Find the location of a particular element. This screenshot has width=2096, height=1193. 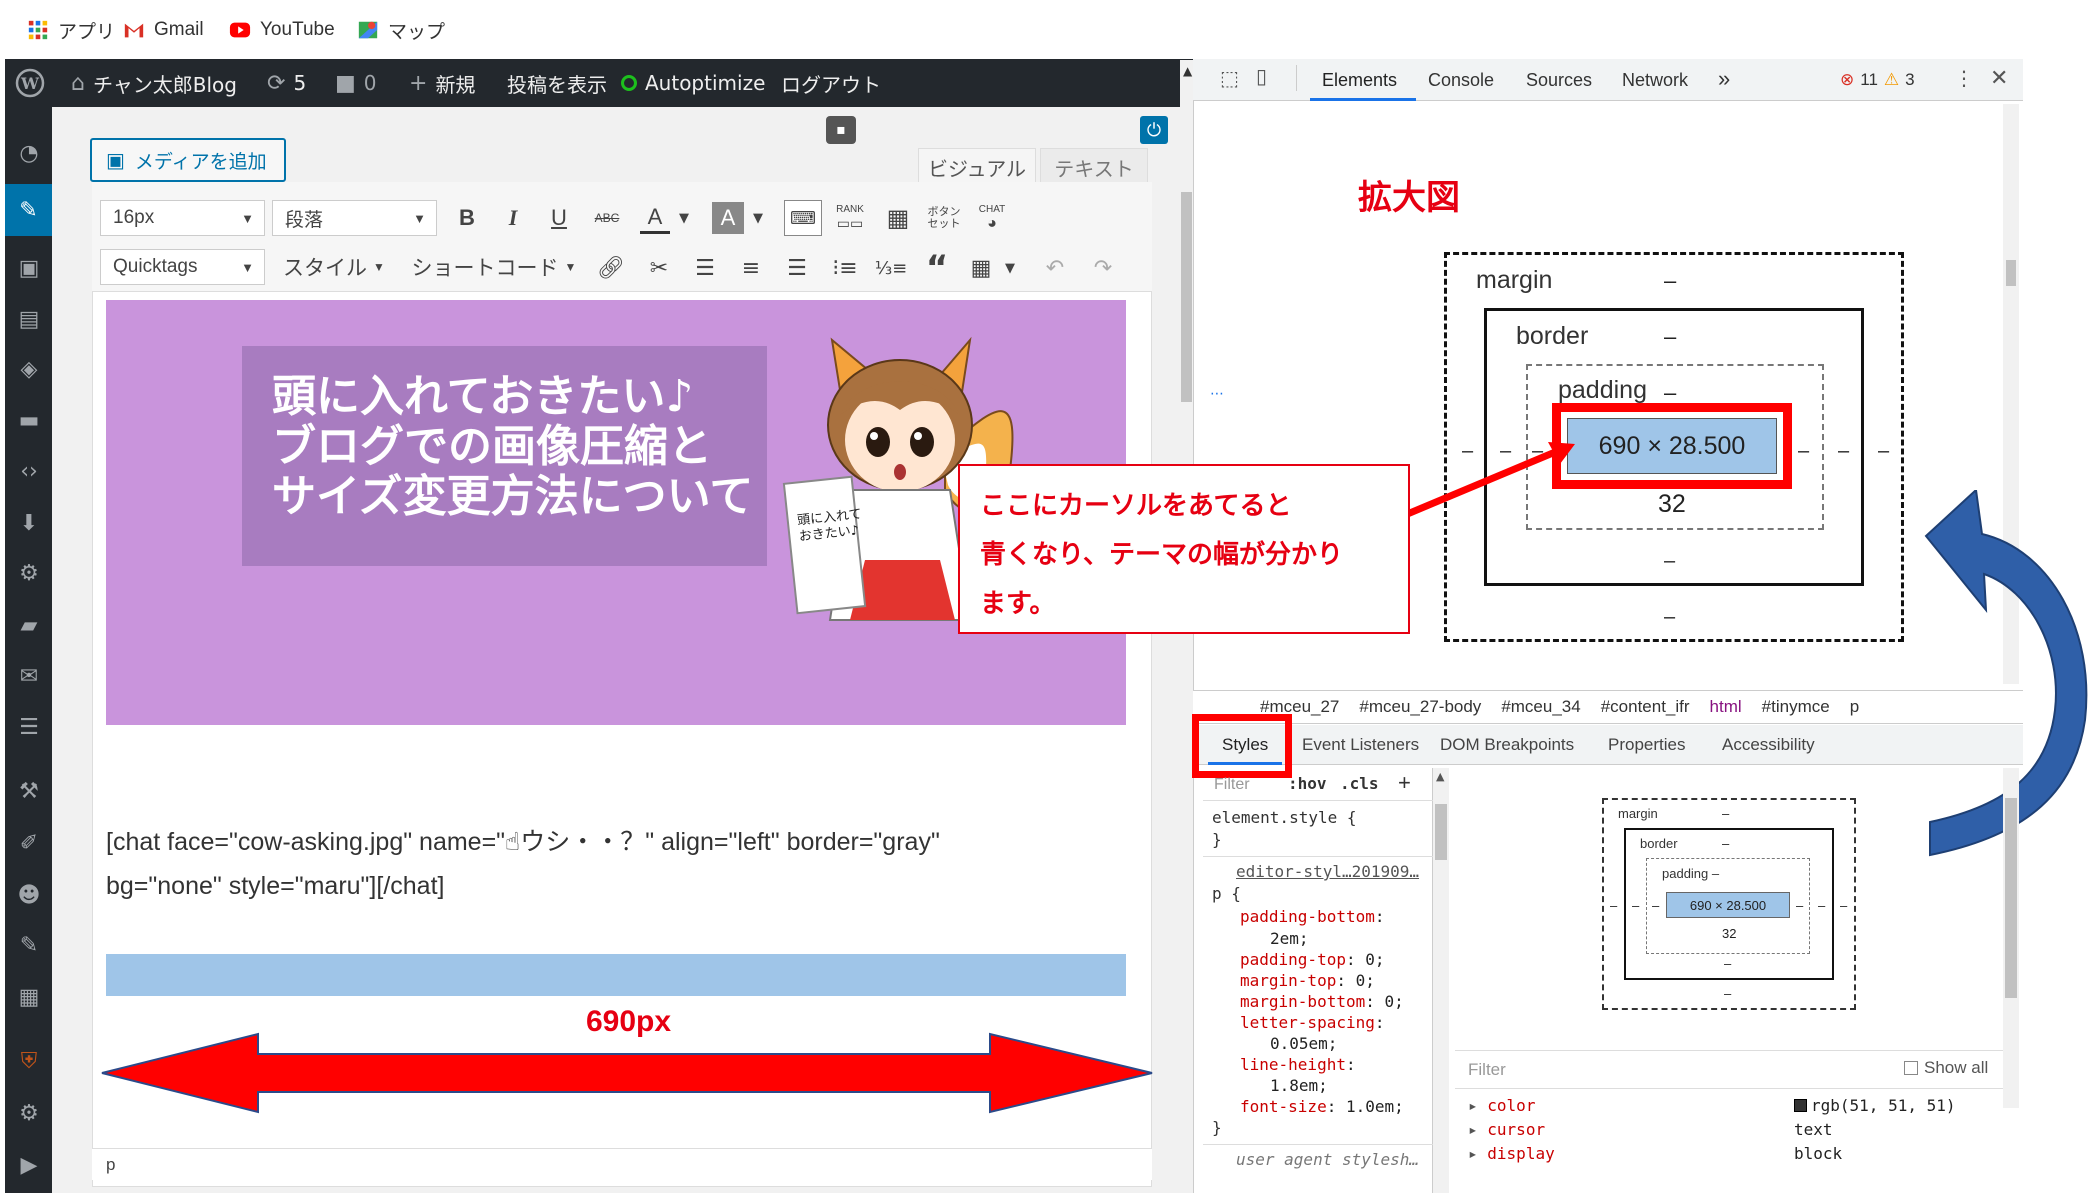

elements-scroll-thumb is located at coordinates (2011, 273).